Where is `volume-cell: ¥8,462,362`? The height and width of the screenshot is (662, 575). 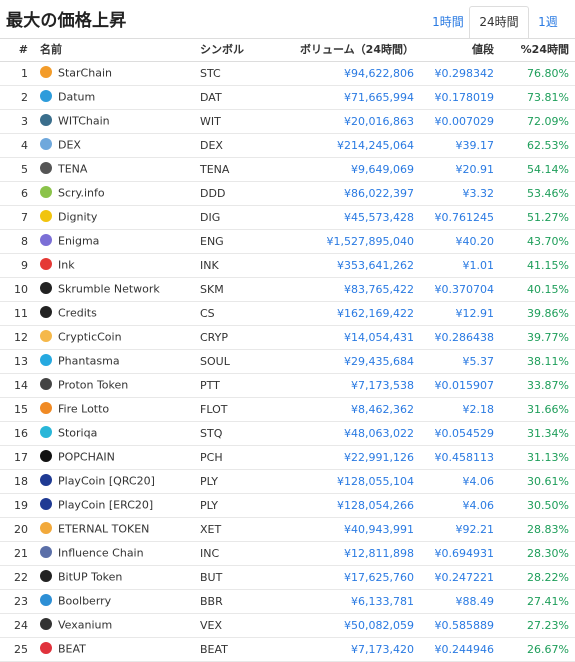 volume-cell: ¥8,462,362 is located at coordinates (347, 409).